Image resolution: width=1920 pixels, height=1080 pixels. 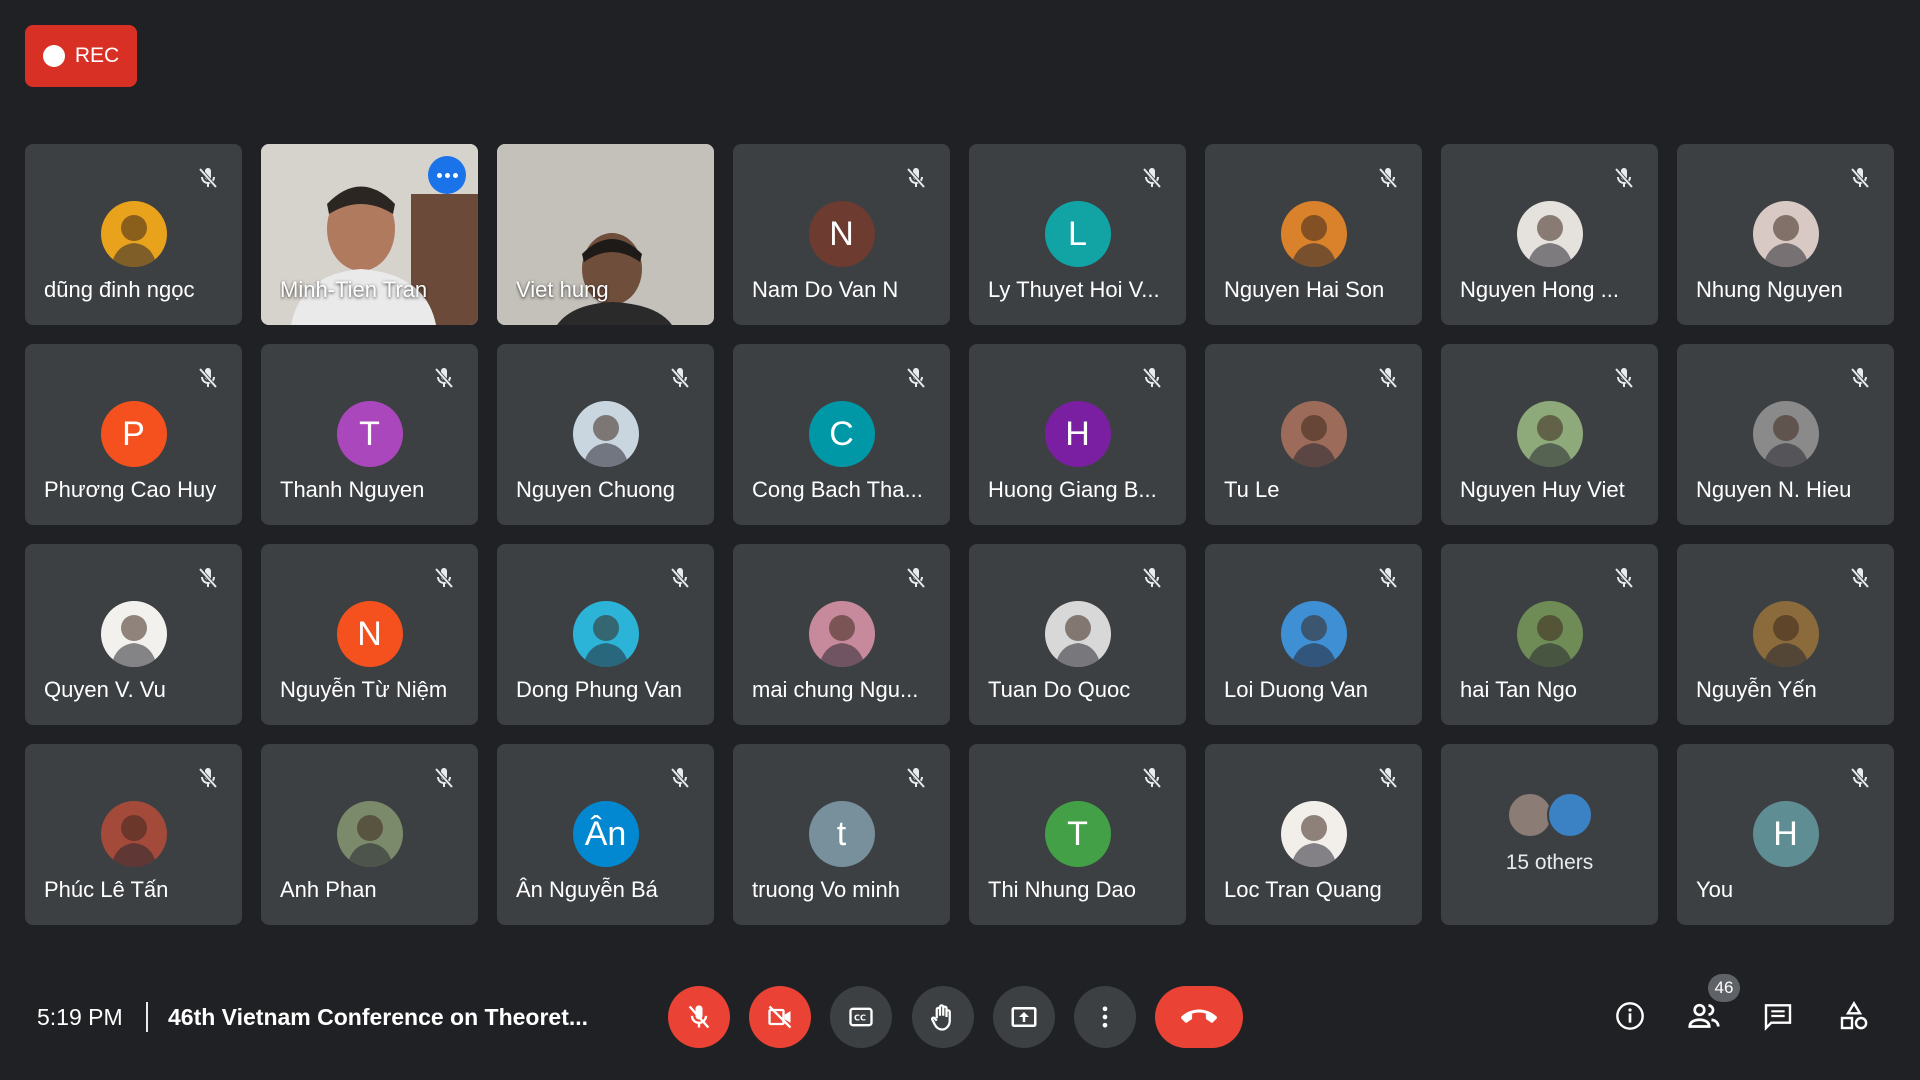 I want to click on mic-toggle-button, so click(x=699, y=1017).